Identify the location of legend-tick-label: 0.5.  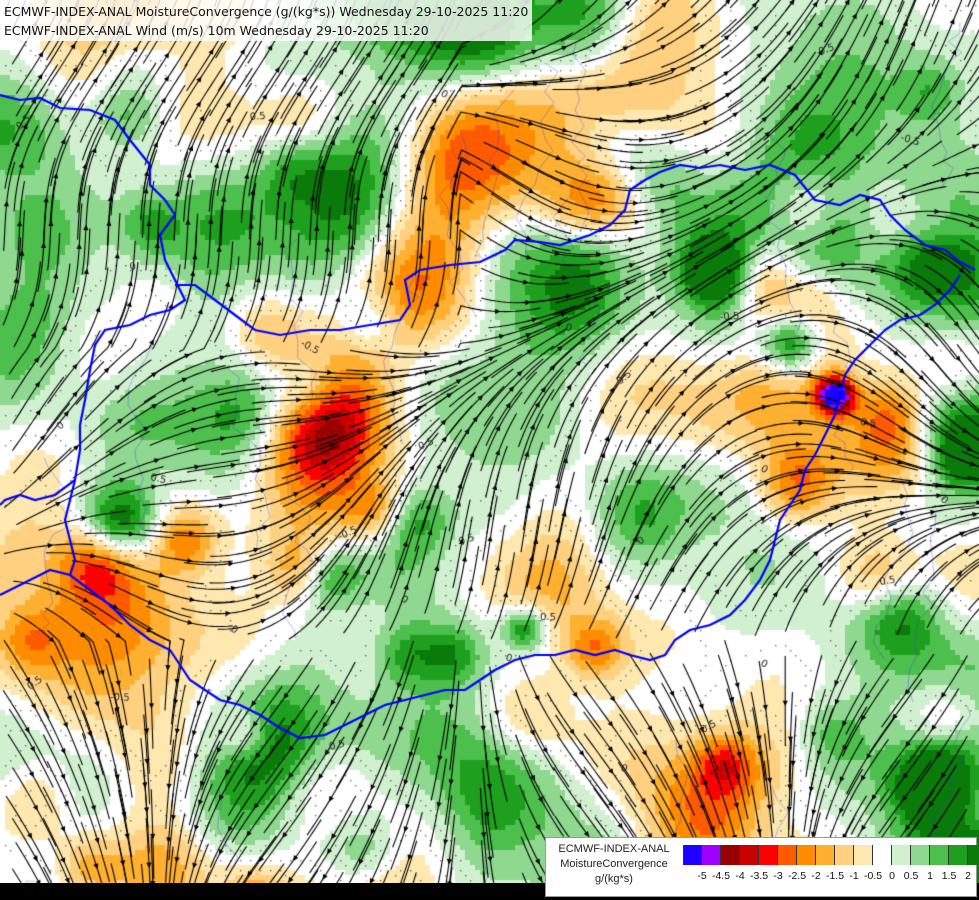
(911, 876).